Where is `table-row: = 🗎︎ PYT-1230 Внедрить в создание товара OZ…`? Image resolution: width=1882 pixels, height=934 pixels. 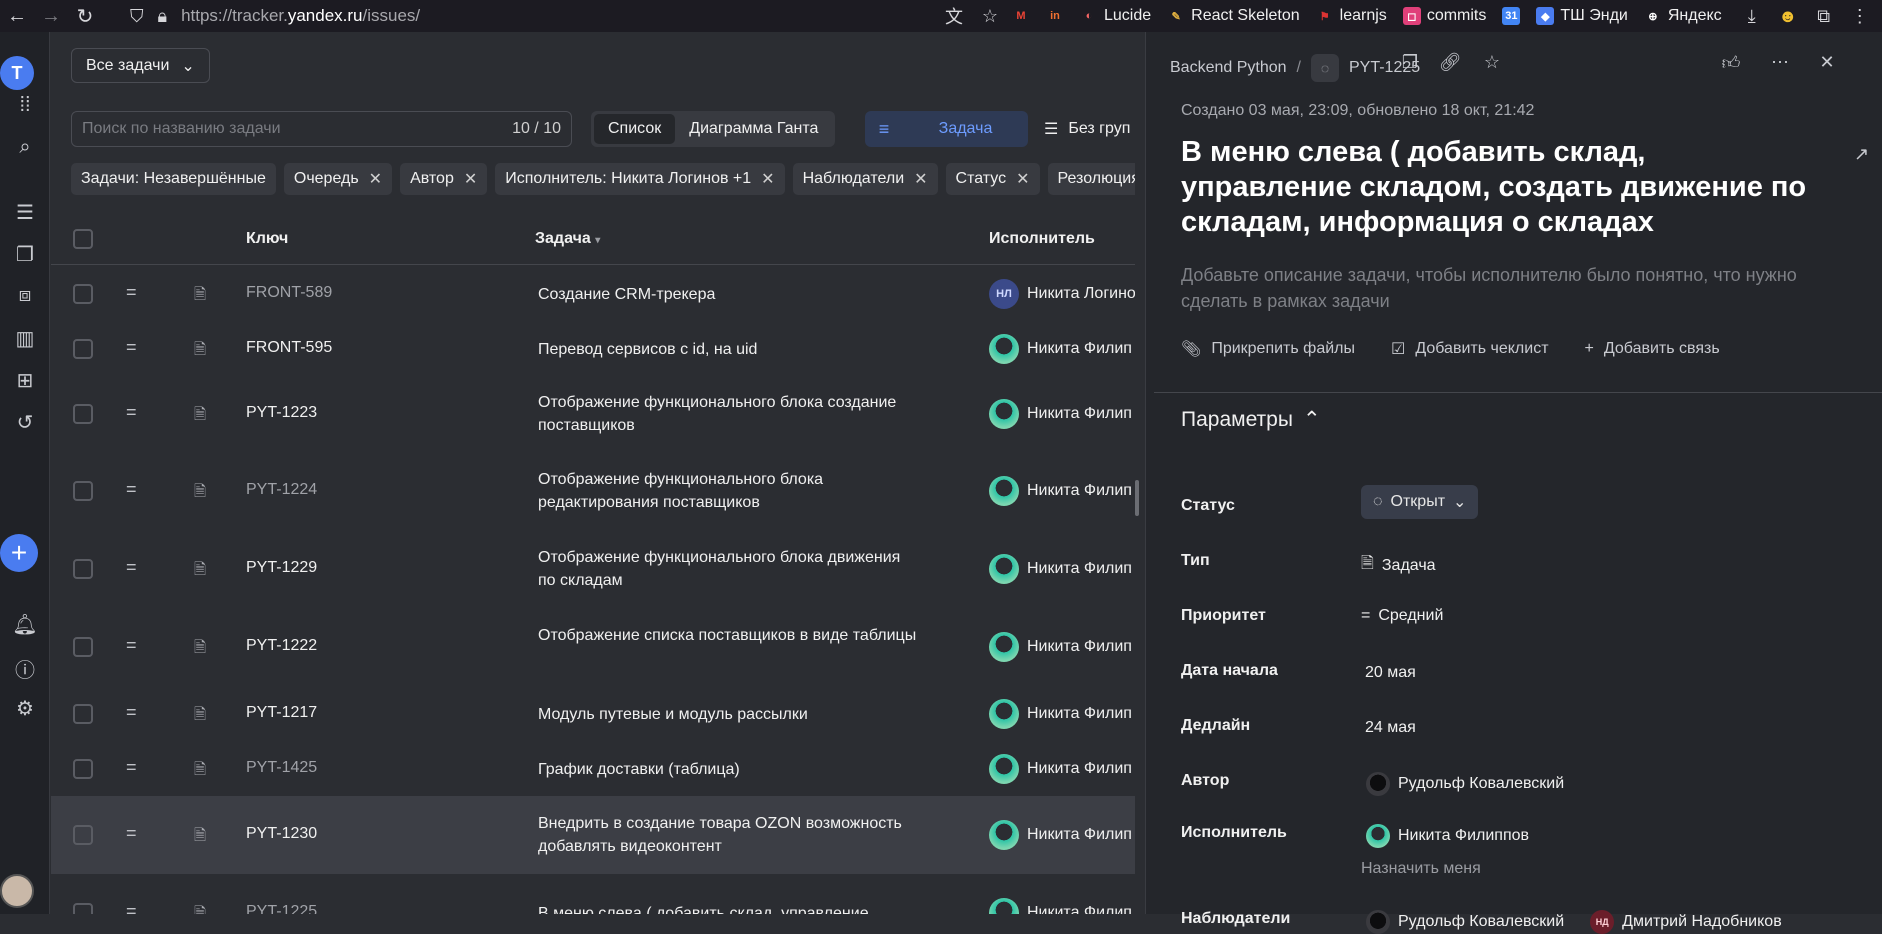 table-row: = 🗎︎ PYT-1230 Внедрить в создание товара OZ… is located at coordinates (593, 835).